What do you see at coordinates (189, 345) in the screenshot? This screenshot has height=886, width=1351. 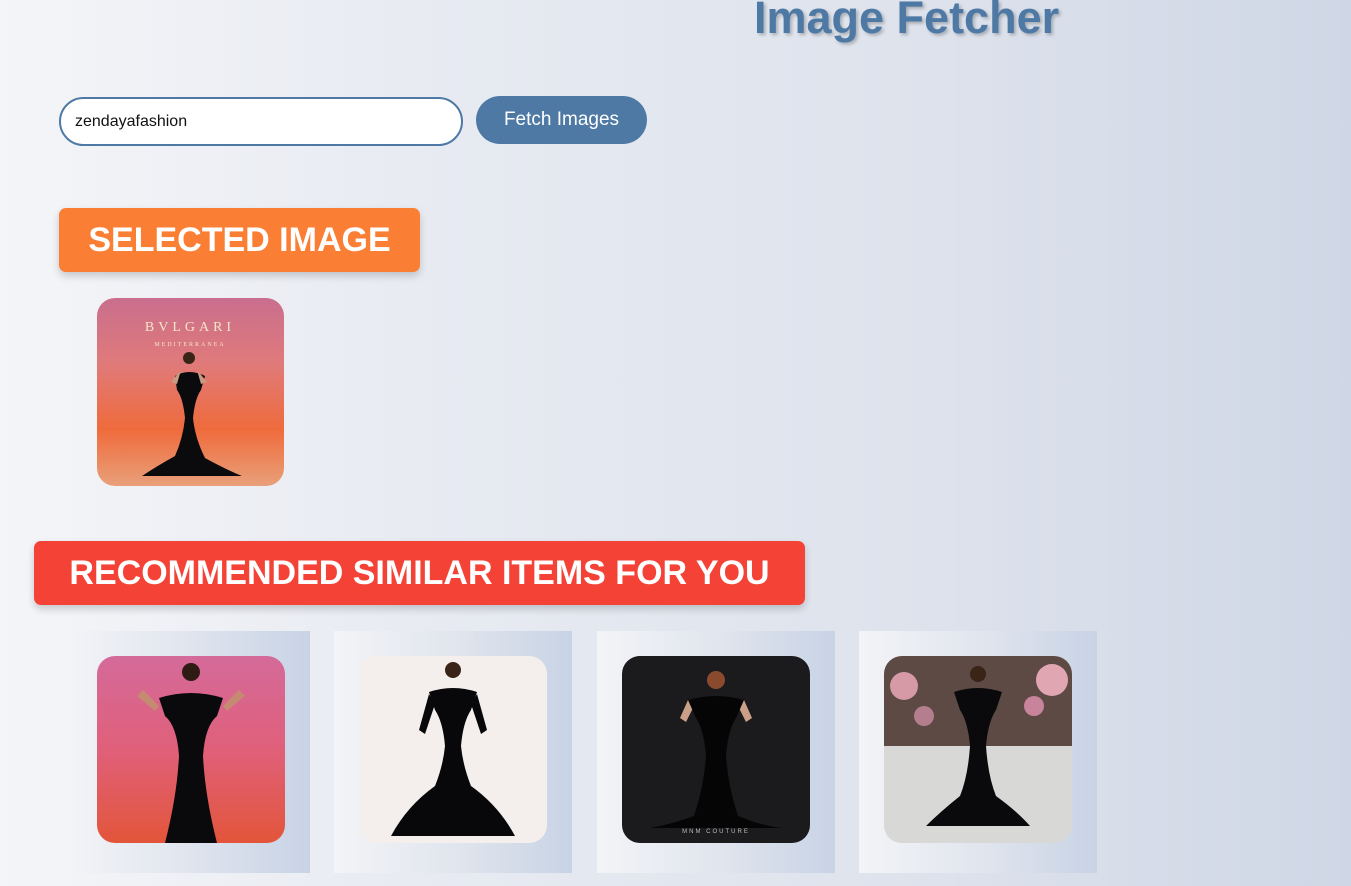 I see `brand-sub-text: MEDITERRANEA` at bounding box center [189, 345].